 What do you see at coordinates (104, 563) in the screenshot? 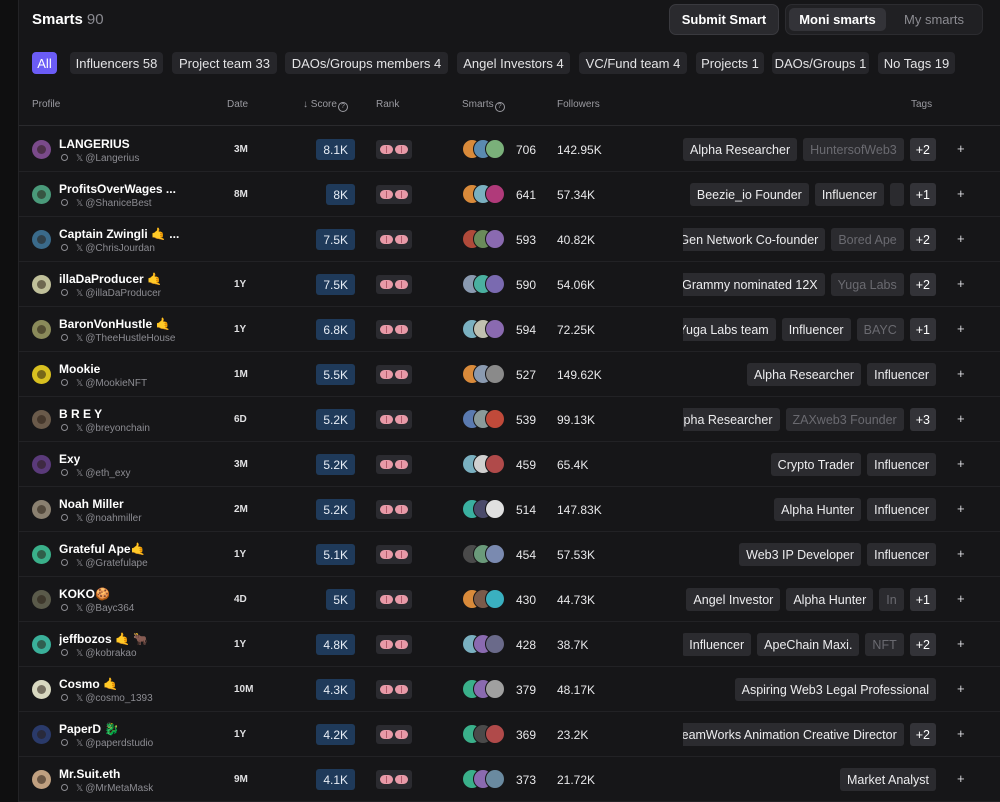
I see `profile-handle: 𝕏 @Gratefulape` at bounding box center [104, 563].